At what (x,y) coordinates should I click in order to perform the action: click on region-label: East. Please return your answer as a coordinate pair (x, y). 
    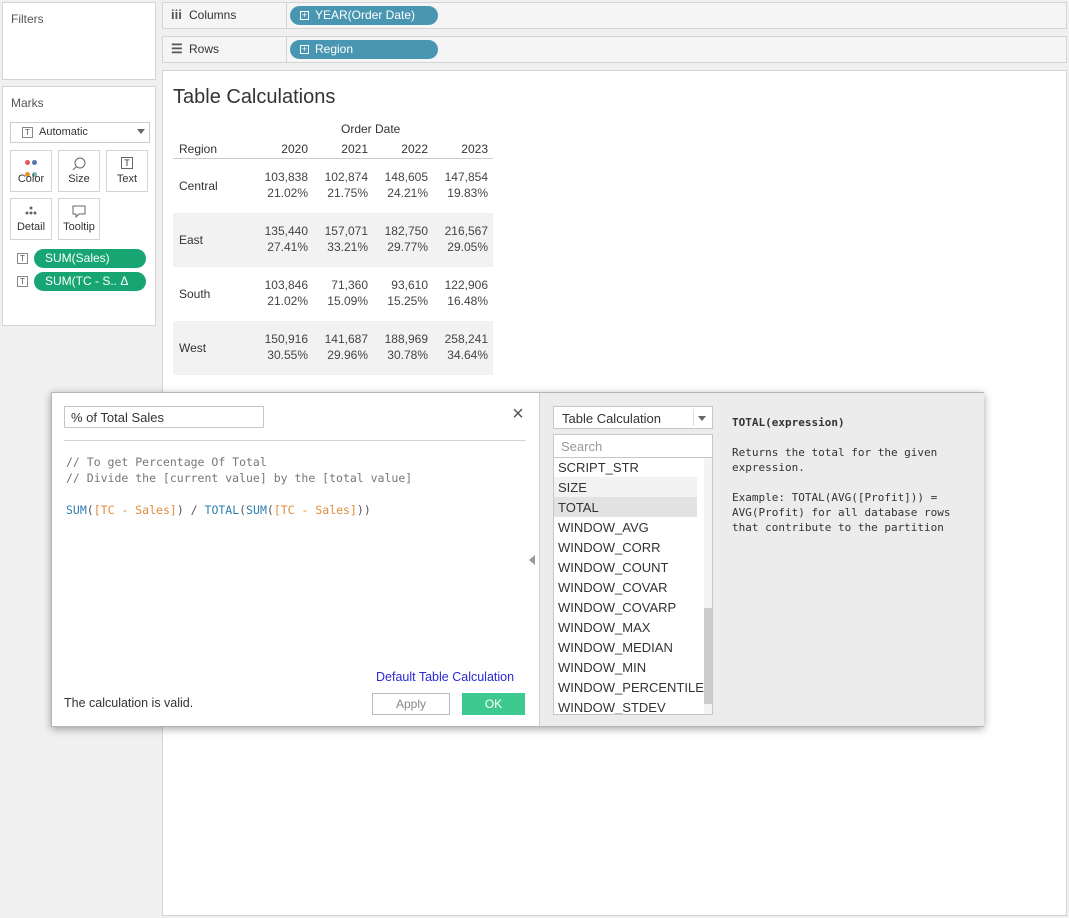
    Looking at the image, I should click on (191, 240).